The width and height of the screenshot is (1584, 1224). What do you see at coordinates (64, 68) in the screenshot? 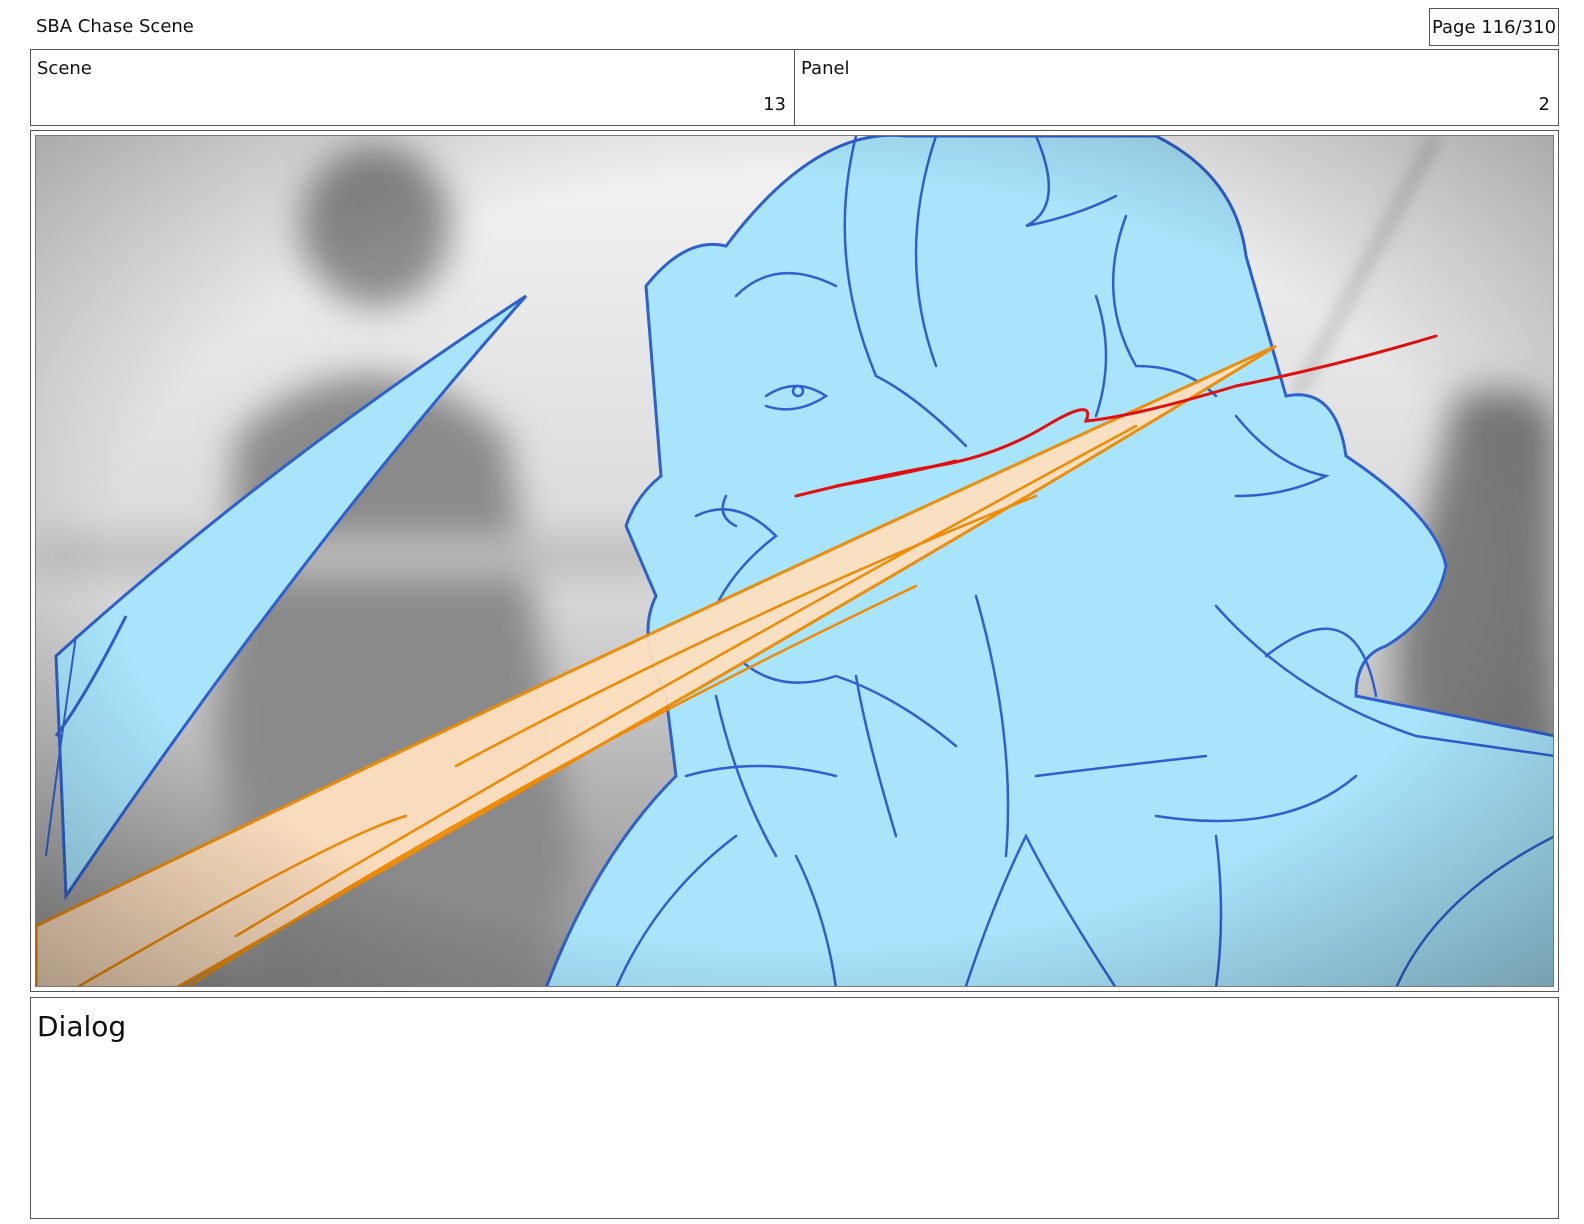
I see `scene-label: Scene` at bounding box center [64, 68].